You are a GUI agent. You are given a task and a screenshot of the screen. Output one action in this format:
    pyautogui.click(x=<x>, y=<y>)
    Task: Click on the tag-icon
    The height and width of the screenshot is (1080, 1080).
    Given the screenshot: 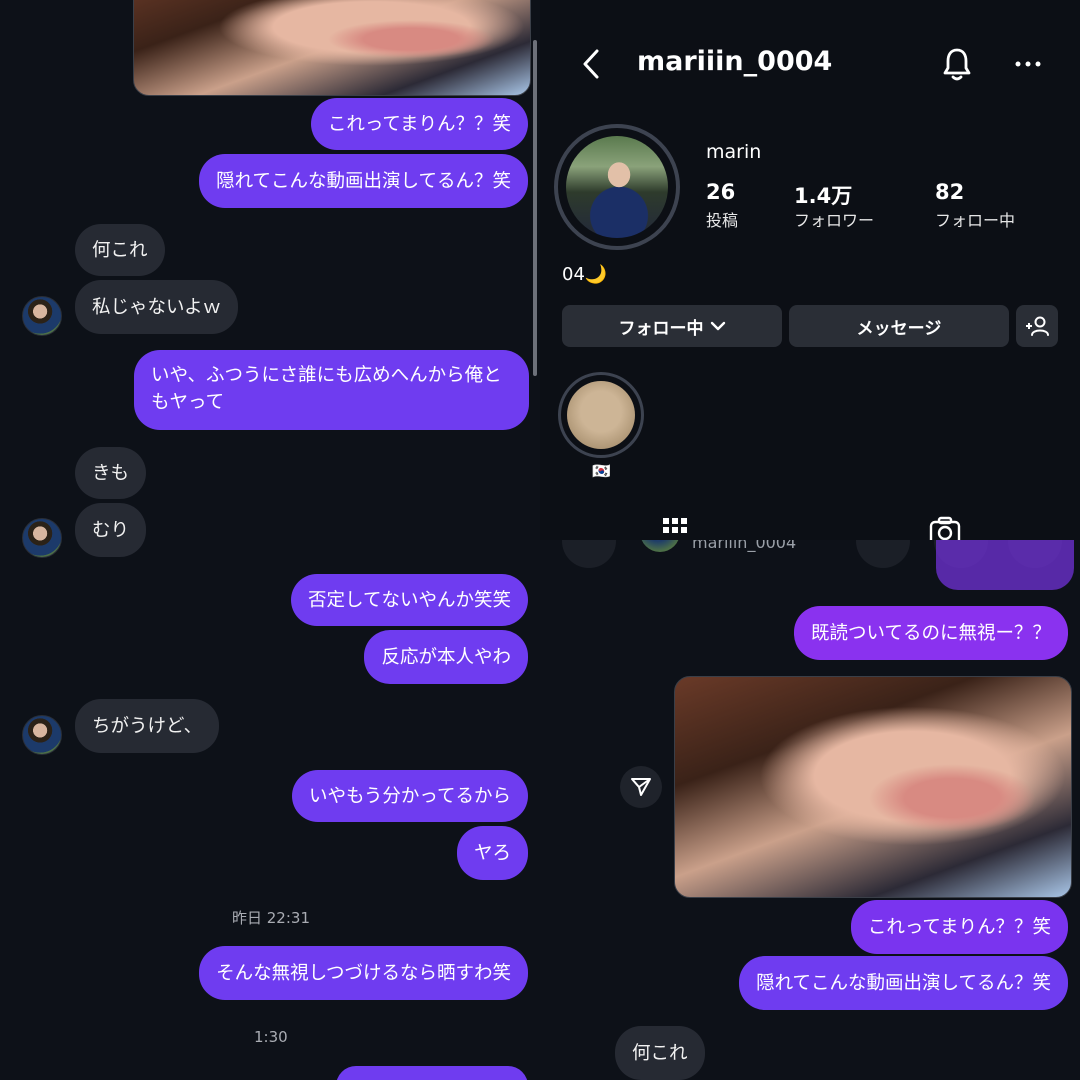 What is the action you would take?
    pyautogui.click(x=945, y=528)
    